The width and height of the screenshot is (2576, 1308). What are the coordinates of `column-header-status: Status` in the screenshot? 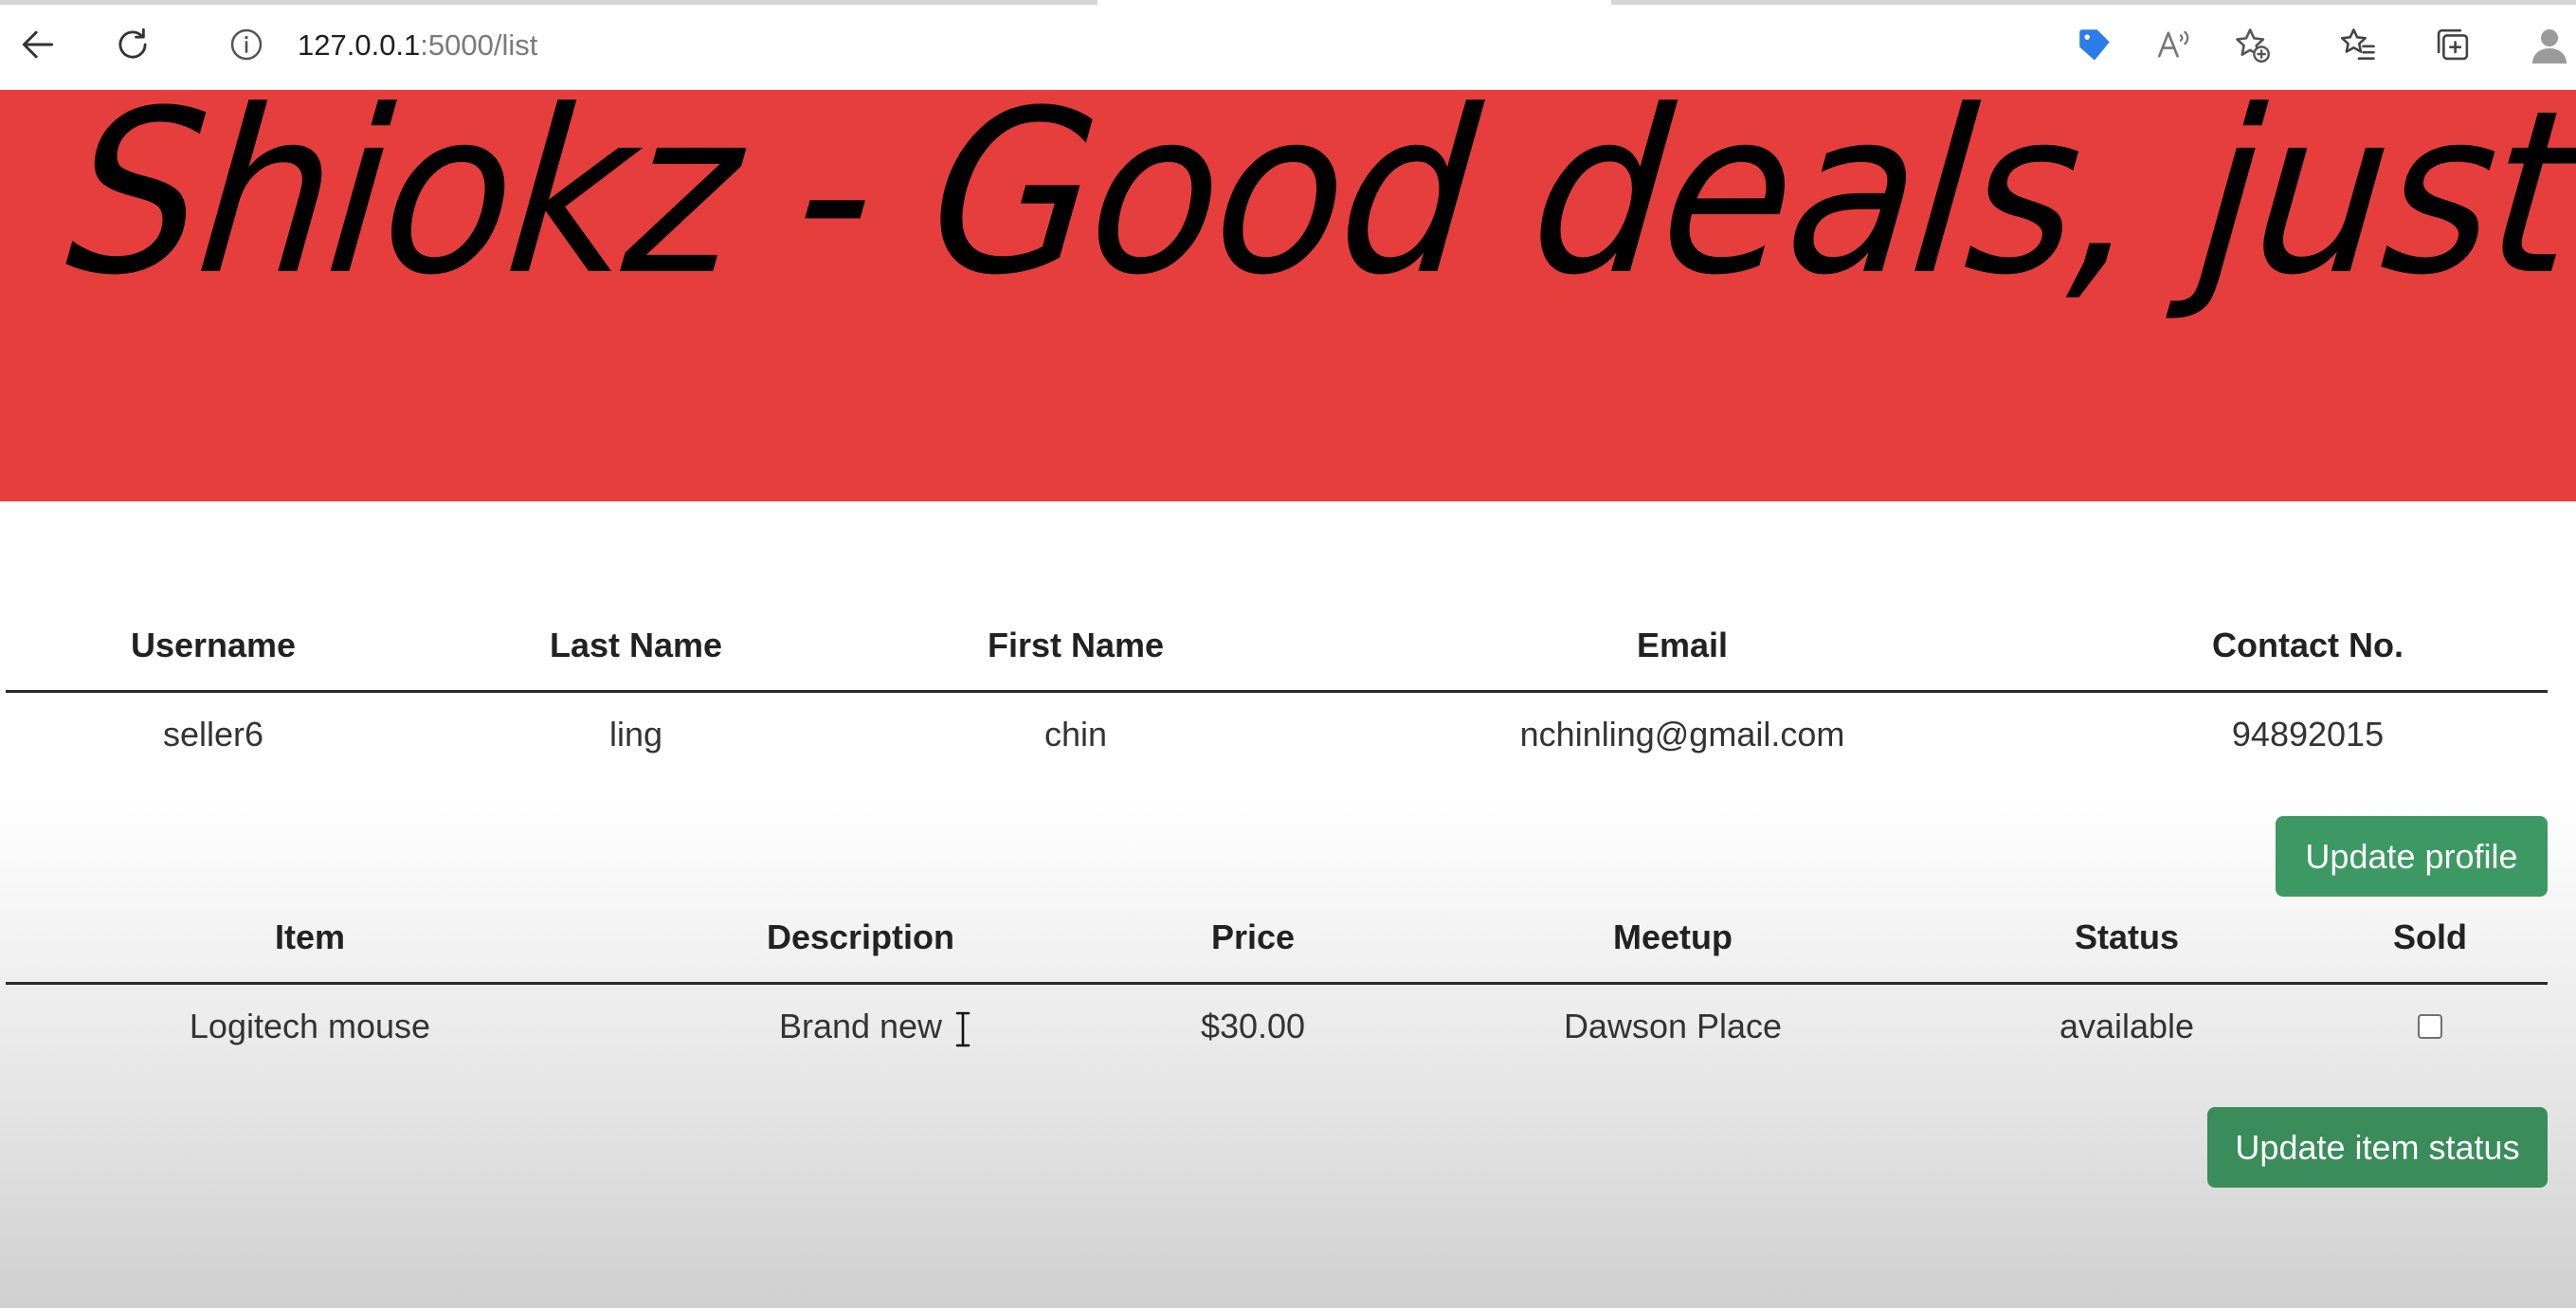 It's located at (2127, 936).